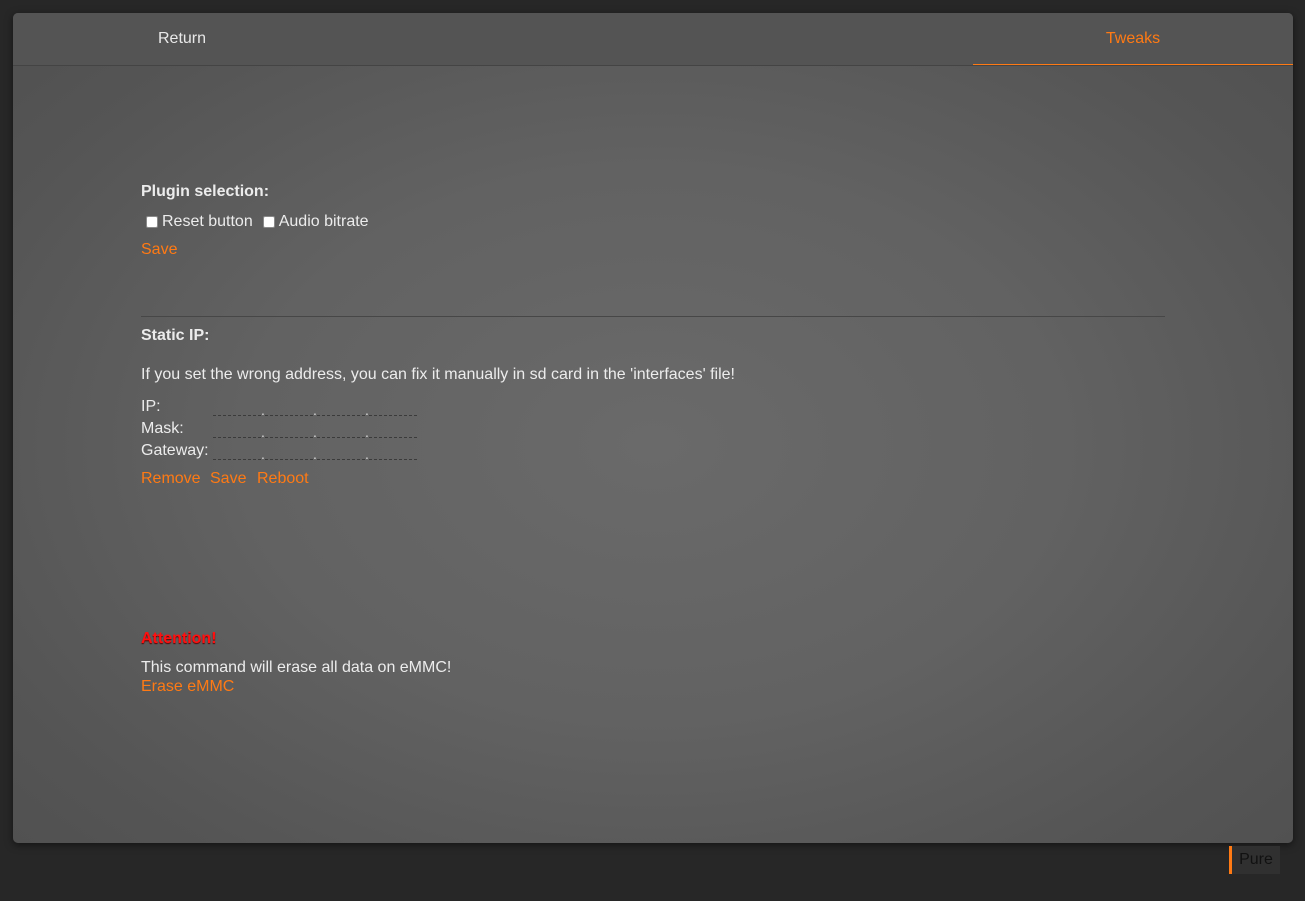 The width and height of the screenshot is (1305, 901). I want to click on gateway-row: Gateway: . . ., so click(279, 449).